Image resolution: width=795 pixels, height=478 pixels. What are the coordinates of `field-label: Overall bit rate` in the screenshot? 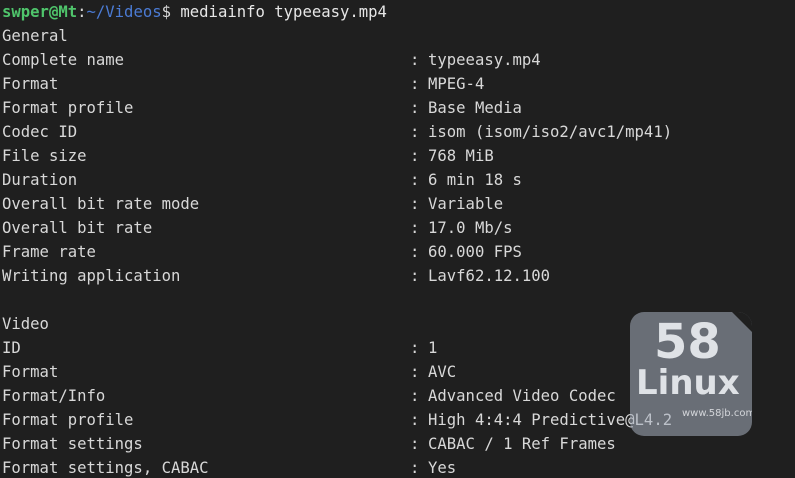 It's located at (77, 228).